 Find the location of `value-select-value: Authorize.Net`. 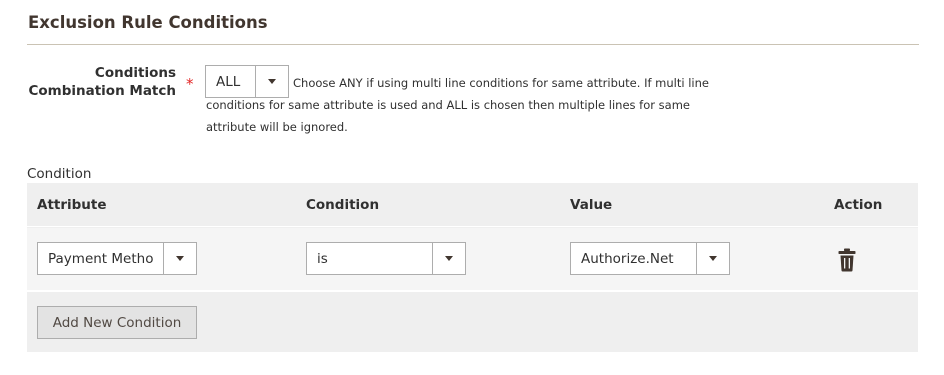

value-select-value: Authorize.Net is located at coordinates (627, 258).